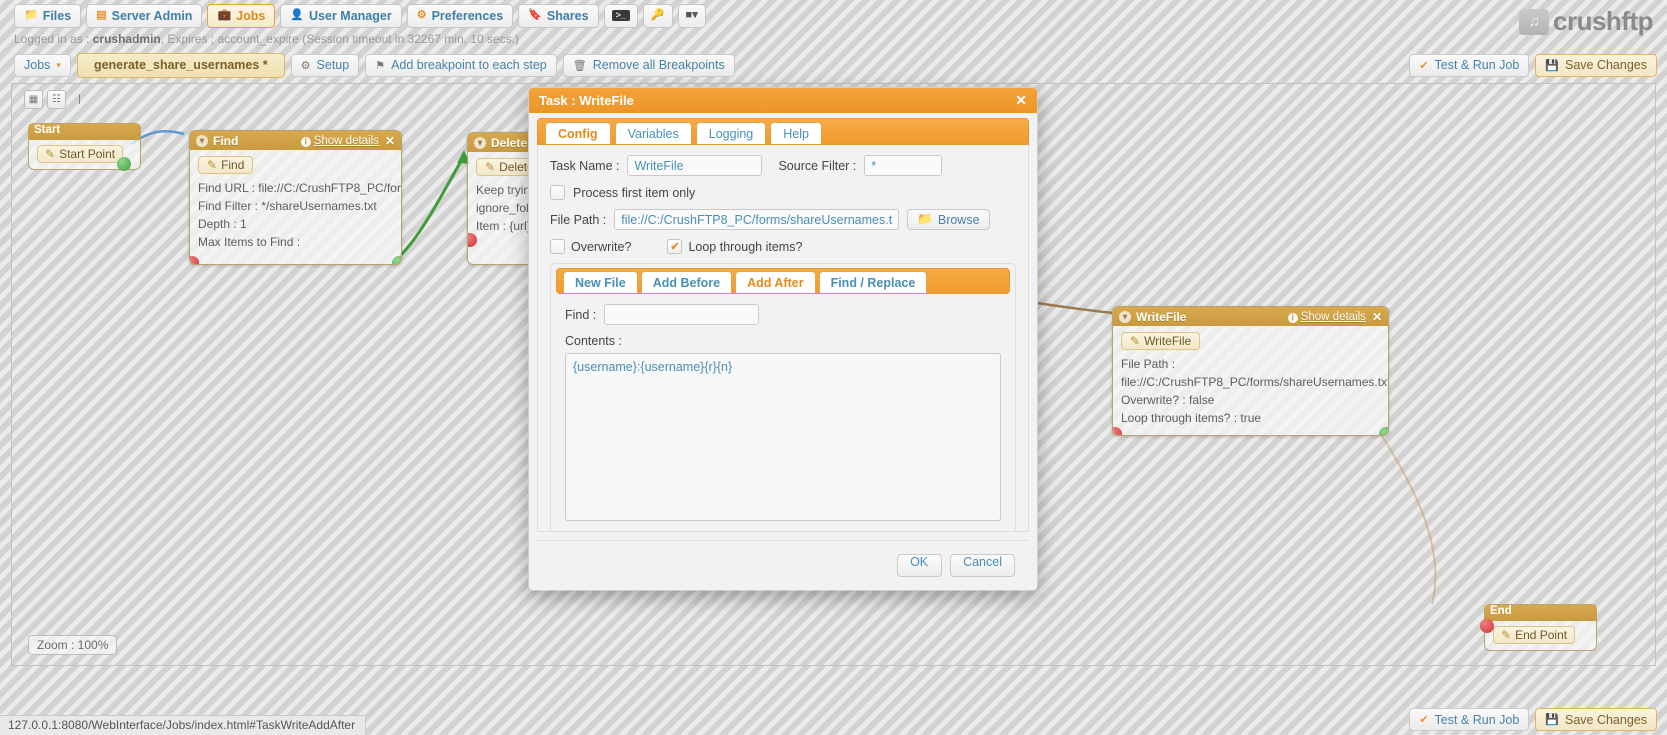  Describe the element at coordinates (675, 246) in the screenshot. I see `loop-through-items-checkbox` at that location.